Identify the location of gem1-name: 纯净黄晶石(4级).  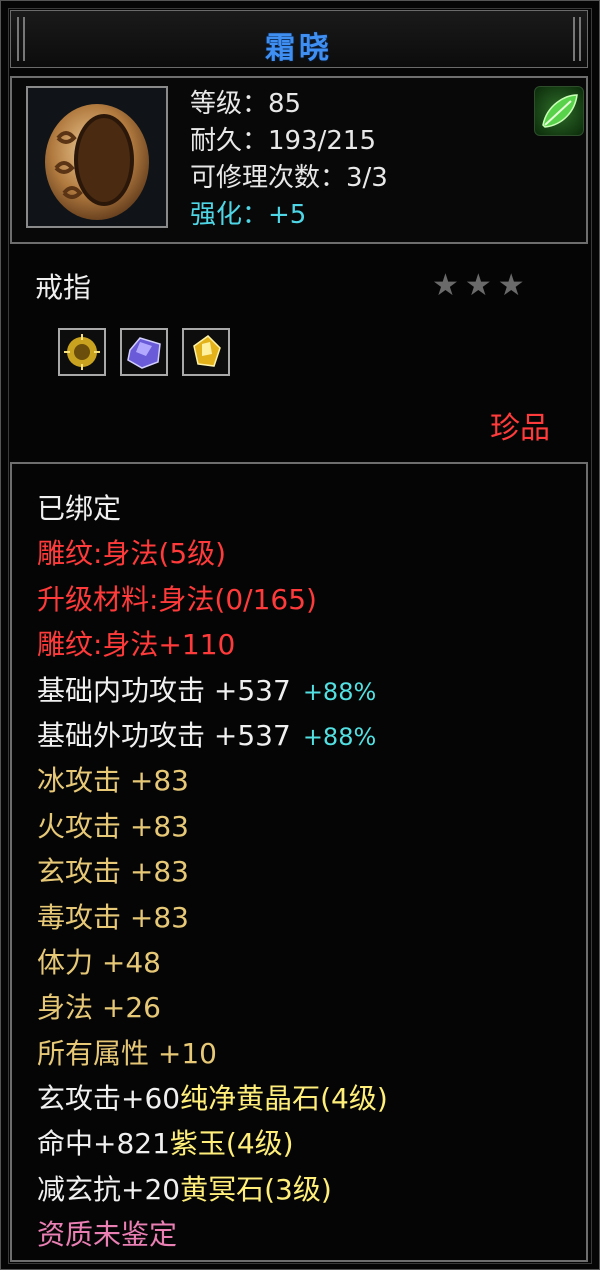
(284, 1099).